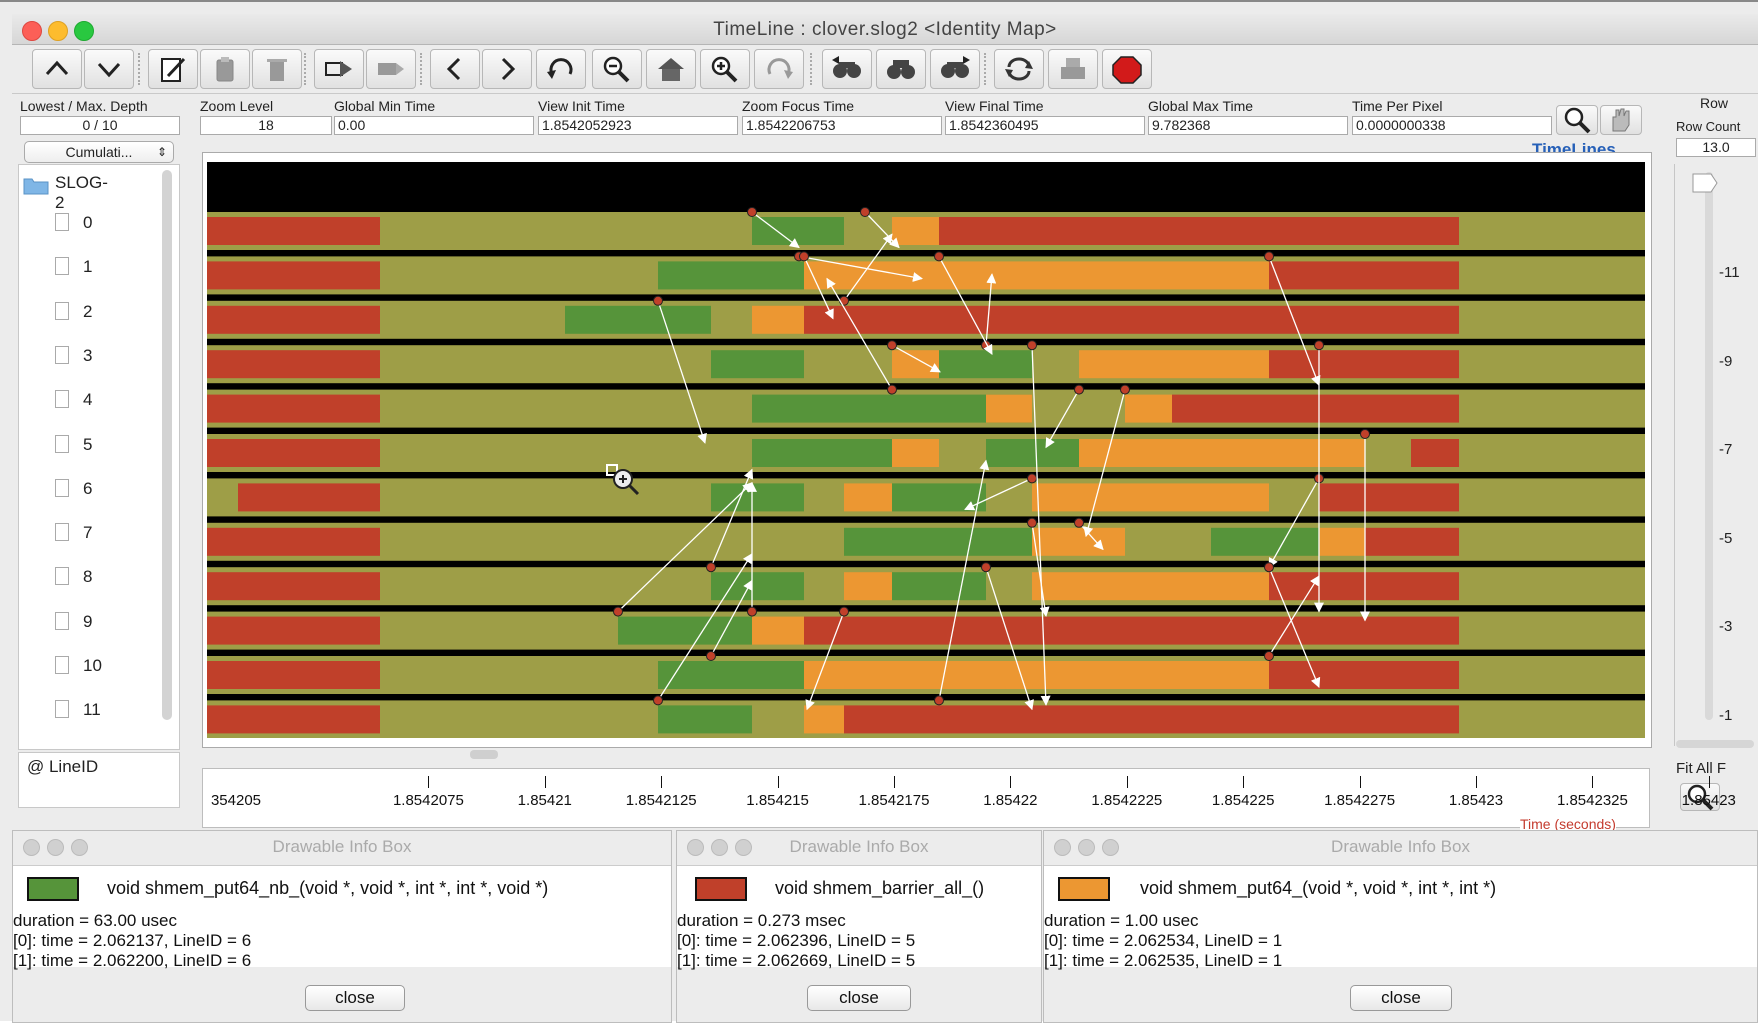 The width and height of the screenshot is (1758, 1023). What do you see at coordinates (842, 125) in the screenshot?
I see `zoom-focus-field: 1.8542206753` at bounding box center [842, 125].